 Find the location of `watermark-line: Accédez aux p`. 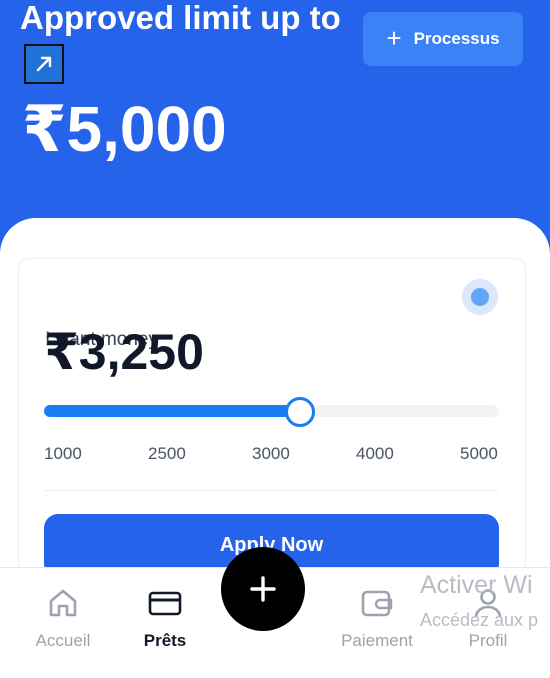

watermark-line: Accédez aux p is located at coordinates (479, 620).